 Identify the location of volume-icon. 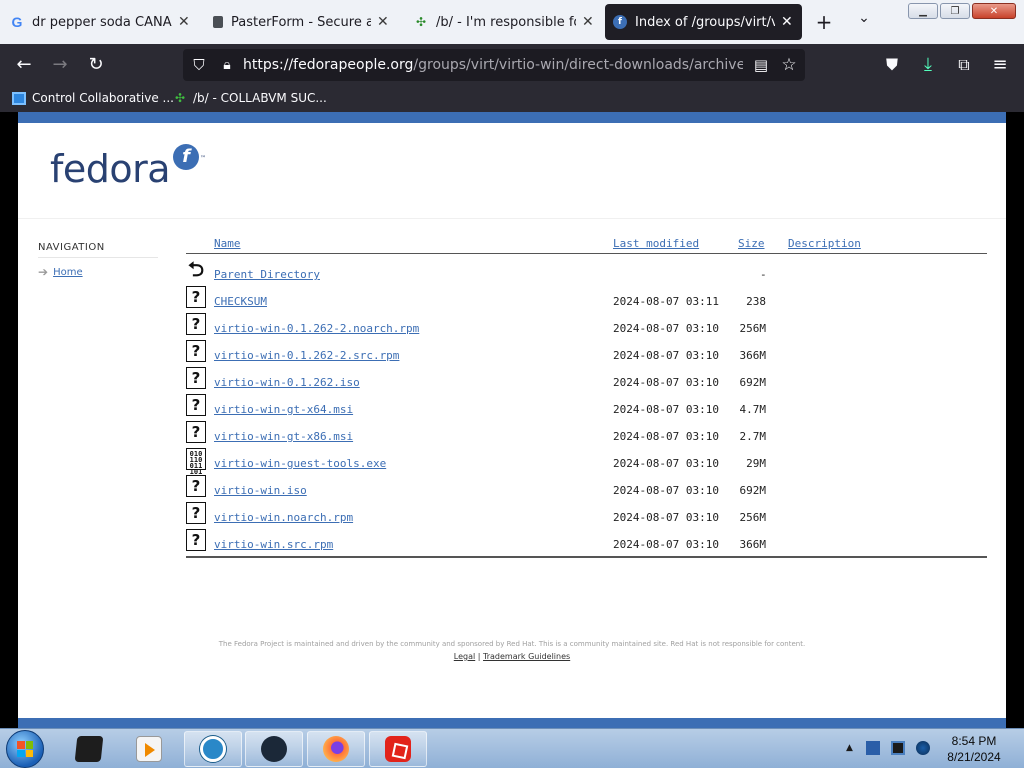
(923, 748).